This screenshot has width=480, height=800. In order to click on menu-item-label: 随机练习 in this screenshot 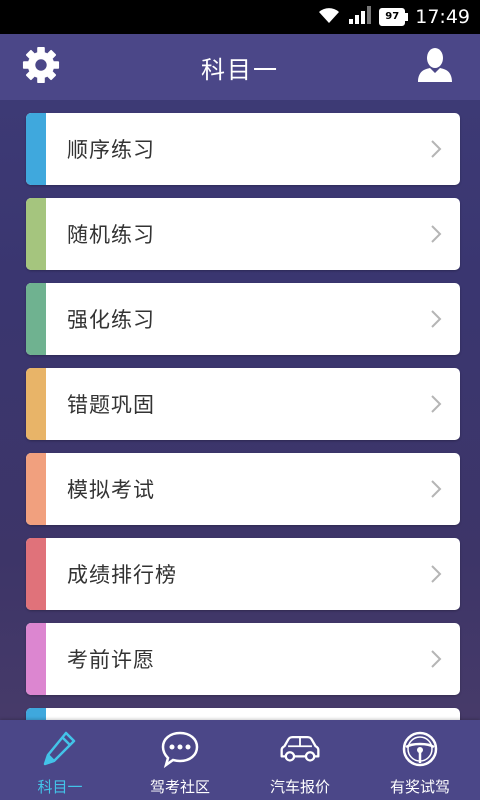, I will do `click(111, 235)`.